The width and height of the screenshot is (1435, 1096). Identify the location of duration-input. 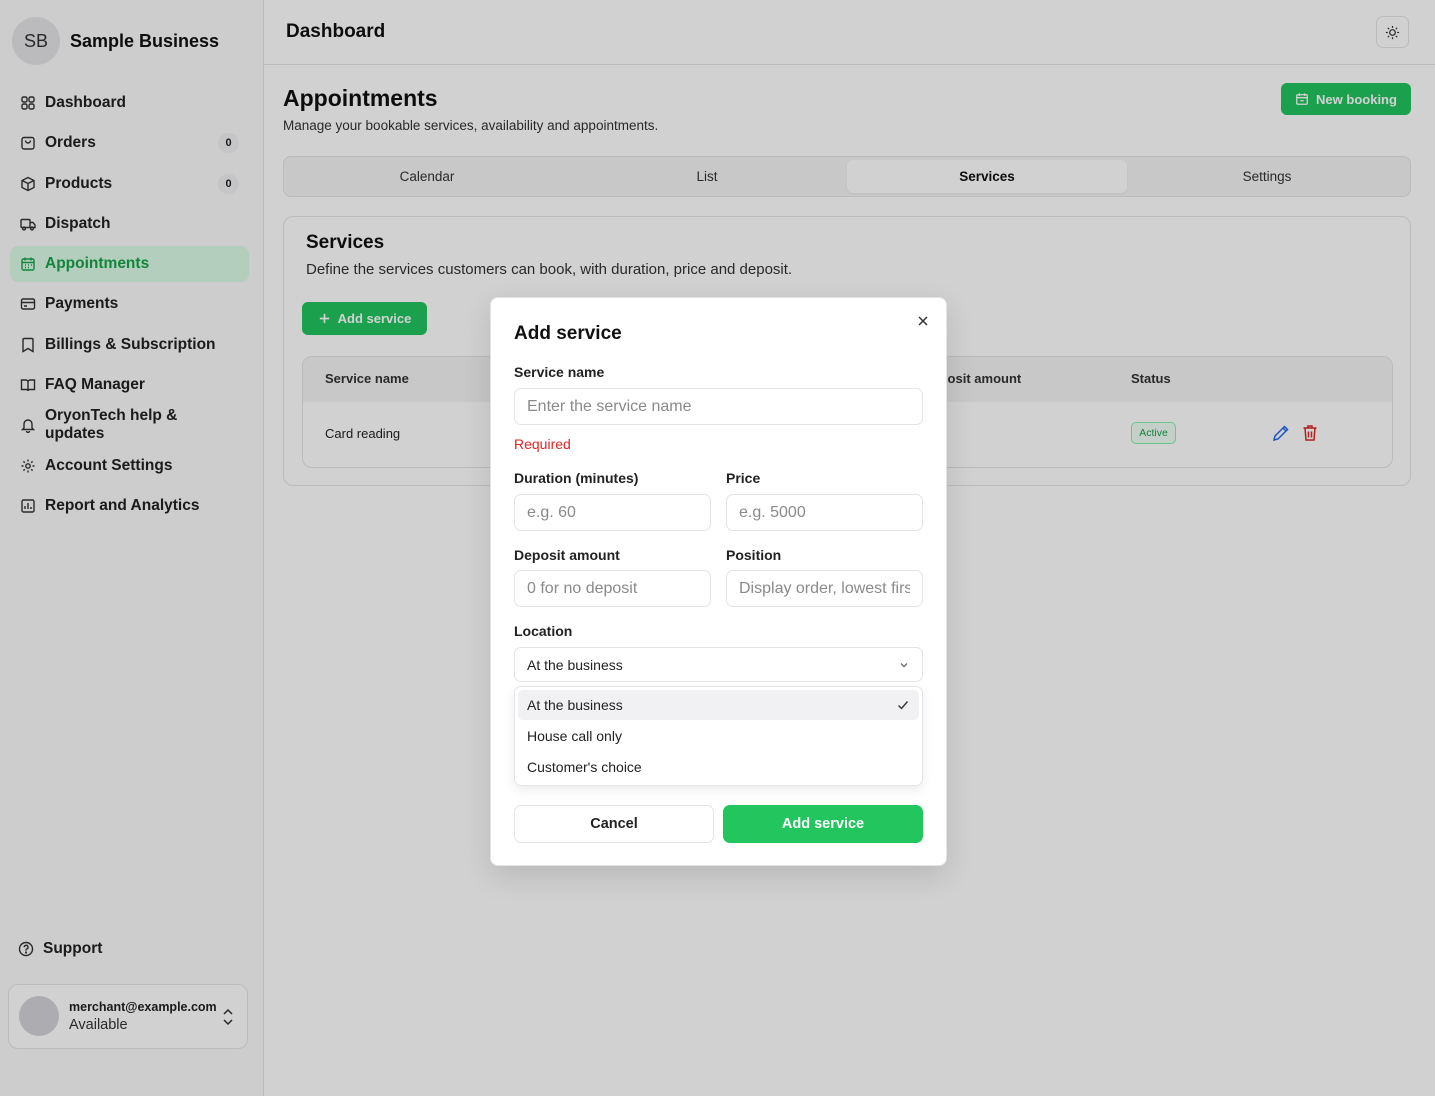
(612, 512).